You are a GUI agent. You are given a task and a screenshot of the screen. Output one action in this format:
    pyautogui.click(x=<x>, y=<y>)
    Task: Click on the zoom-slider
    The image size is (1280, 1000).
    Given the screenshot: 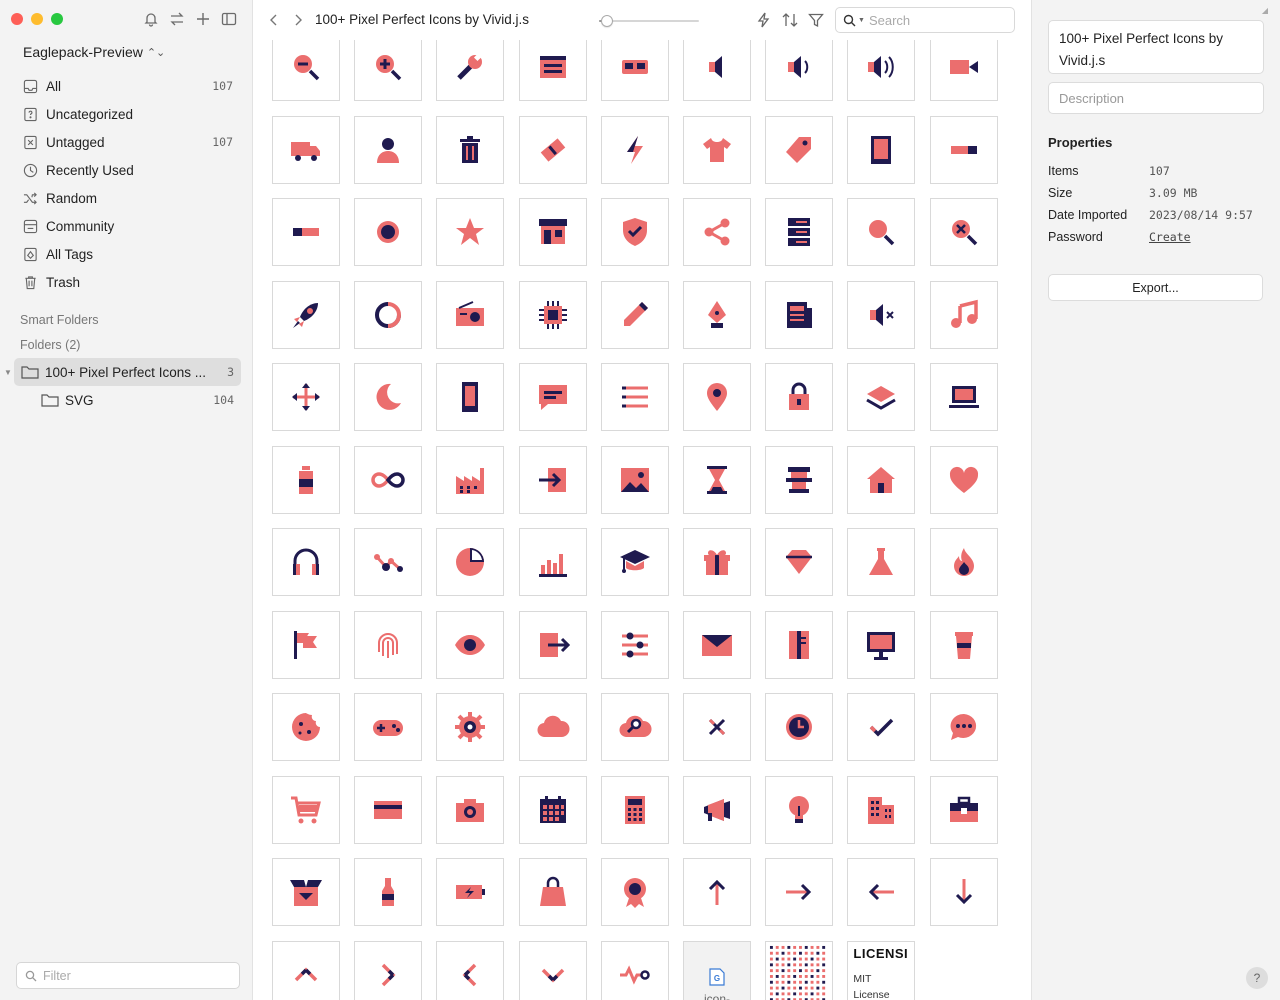 What is the action you would take?
    pyautogui.click(x=649, y=21)
    